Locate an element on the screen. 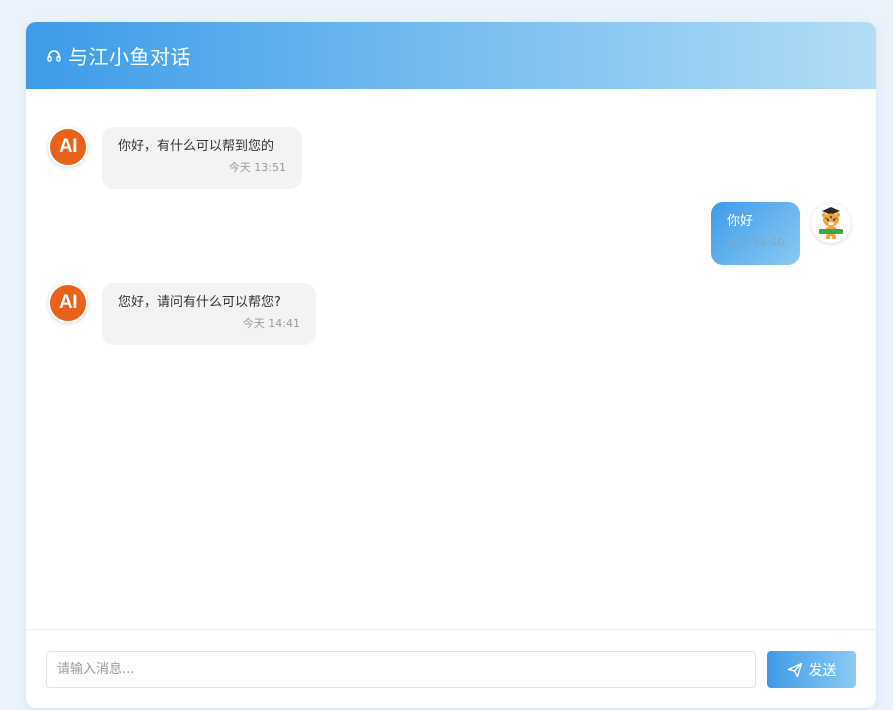 The image size is (893, 710). message-bubble: 你好，有什么可以帮到您的 今天 13:51 is located at coordinates (202, 158).